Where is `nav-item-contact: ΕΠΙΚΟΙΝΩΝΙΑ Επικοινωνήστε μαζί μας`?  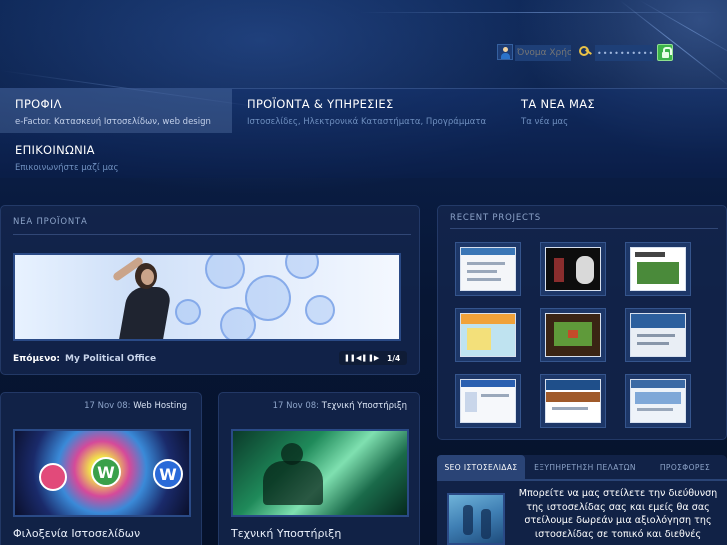
nav-item-contact: ΕΠΙΚΟΙΝΩΝΙΑ Επικοινωνήστε μαζί μας is located at coordinates (116, 157).